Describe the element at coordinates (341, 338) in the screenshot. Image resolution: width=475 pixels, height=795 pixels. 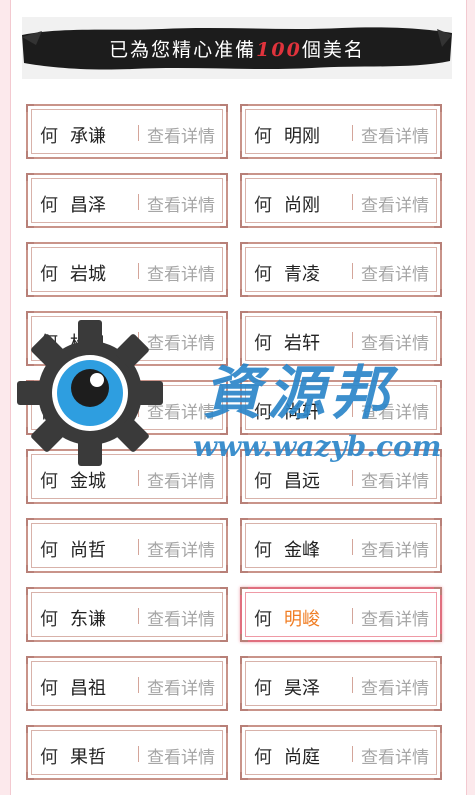
I see `name-card: 何岩轩 查看详情` at that location.